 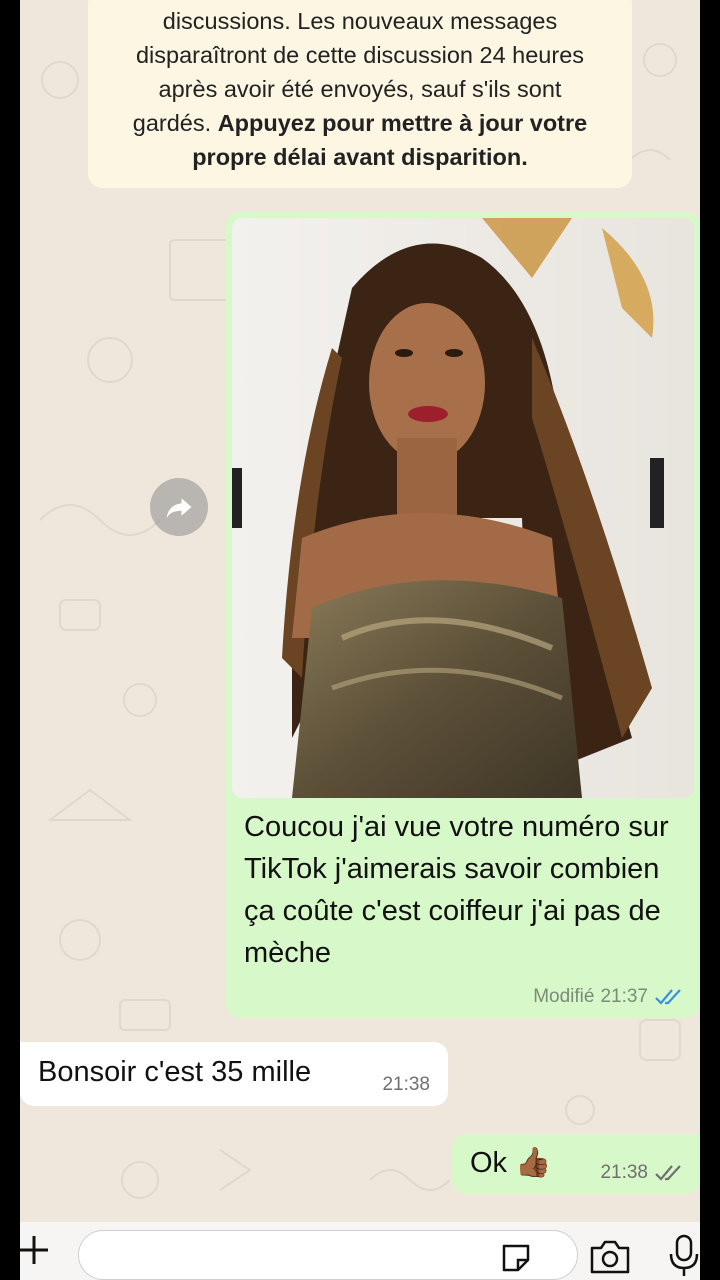 I want to click on notice-line: gardés. Appuyez pour mettre à jour votre, so click(x=360, y=123).